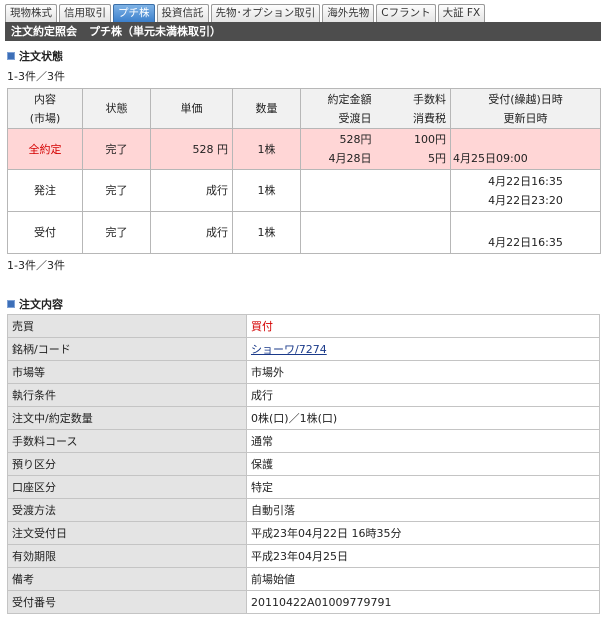 The height and width of the screenshot is (633, 606). I want to click on tab-futures-options: 先物･オプション取引, so click(265, 13).